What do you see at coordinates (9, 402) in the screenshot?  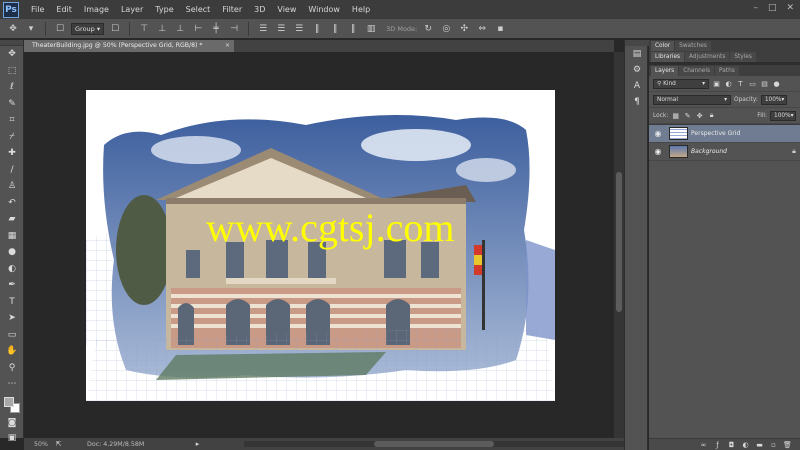 I see `foreground-color-swatch` at bounding box center [9, 402].